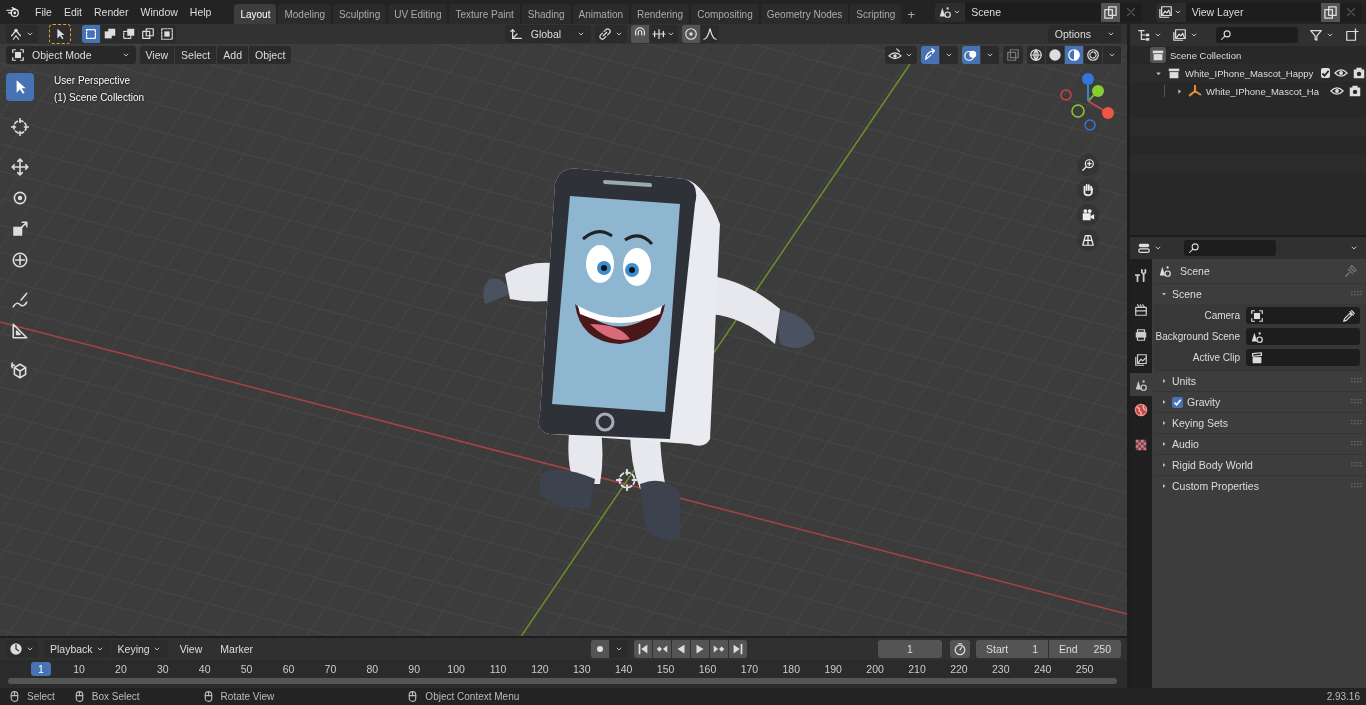  I want to click on timeline-menu: Keying, so click(139, 649).